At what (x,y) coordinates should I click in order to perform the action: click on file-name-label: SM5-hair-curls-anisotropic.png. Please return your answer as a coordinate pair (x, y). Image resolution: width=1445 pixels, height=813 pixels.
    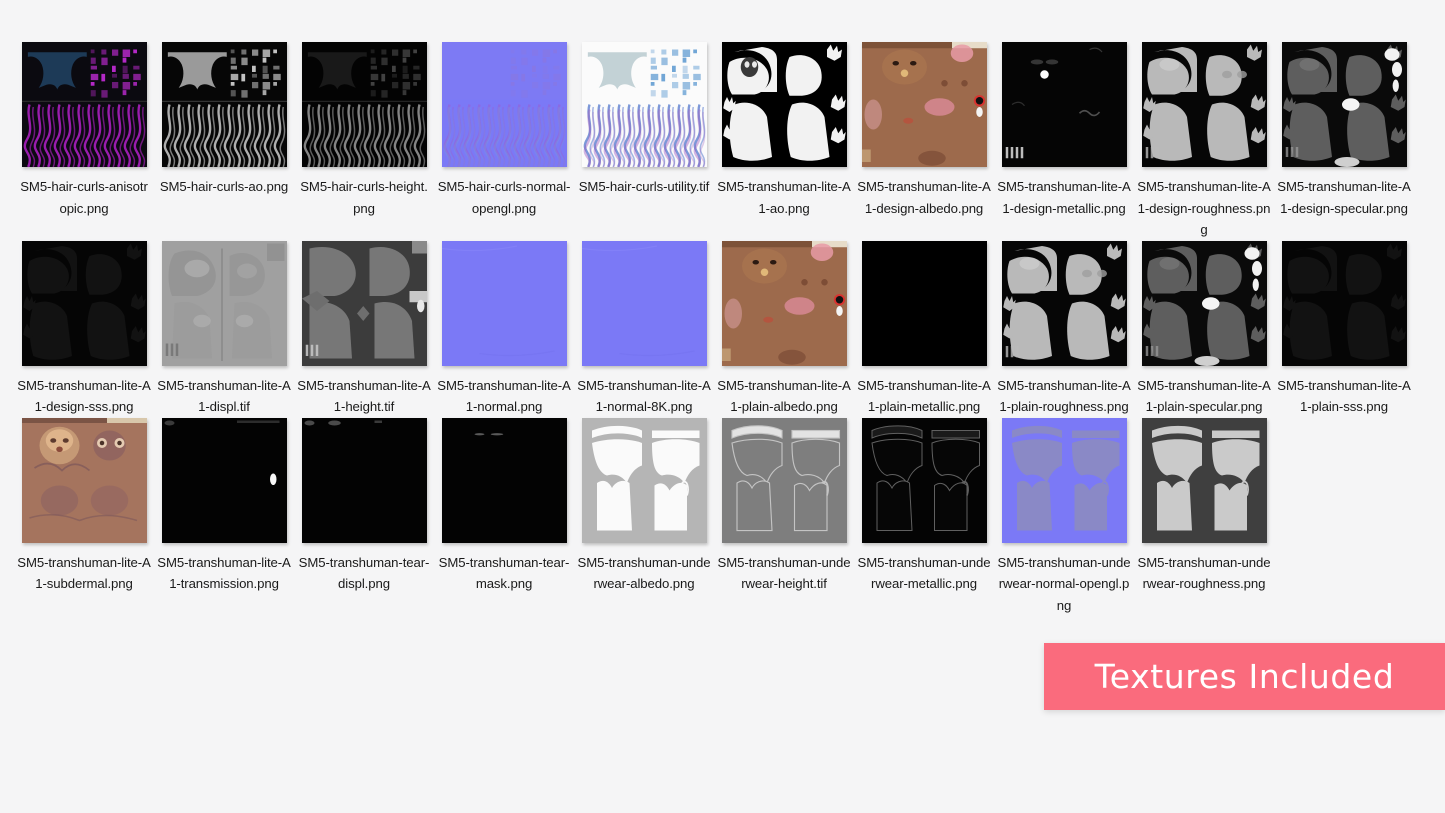
    Looking at the image, I should click on (84, 197).